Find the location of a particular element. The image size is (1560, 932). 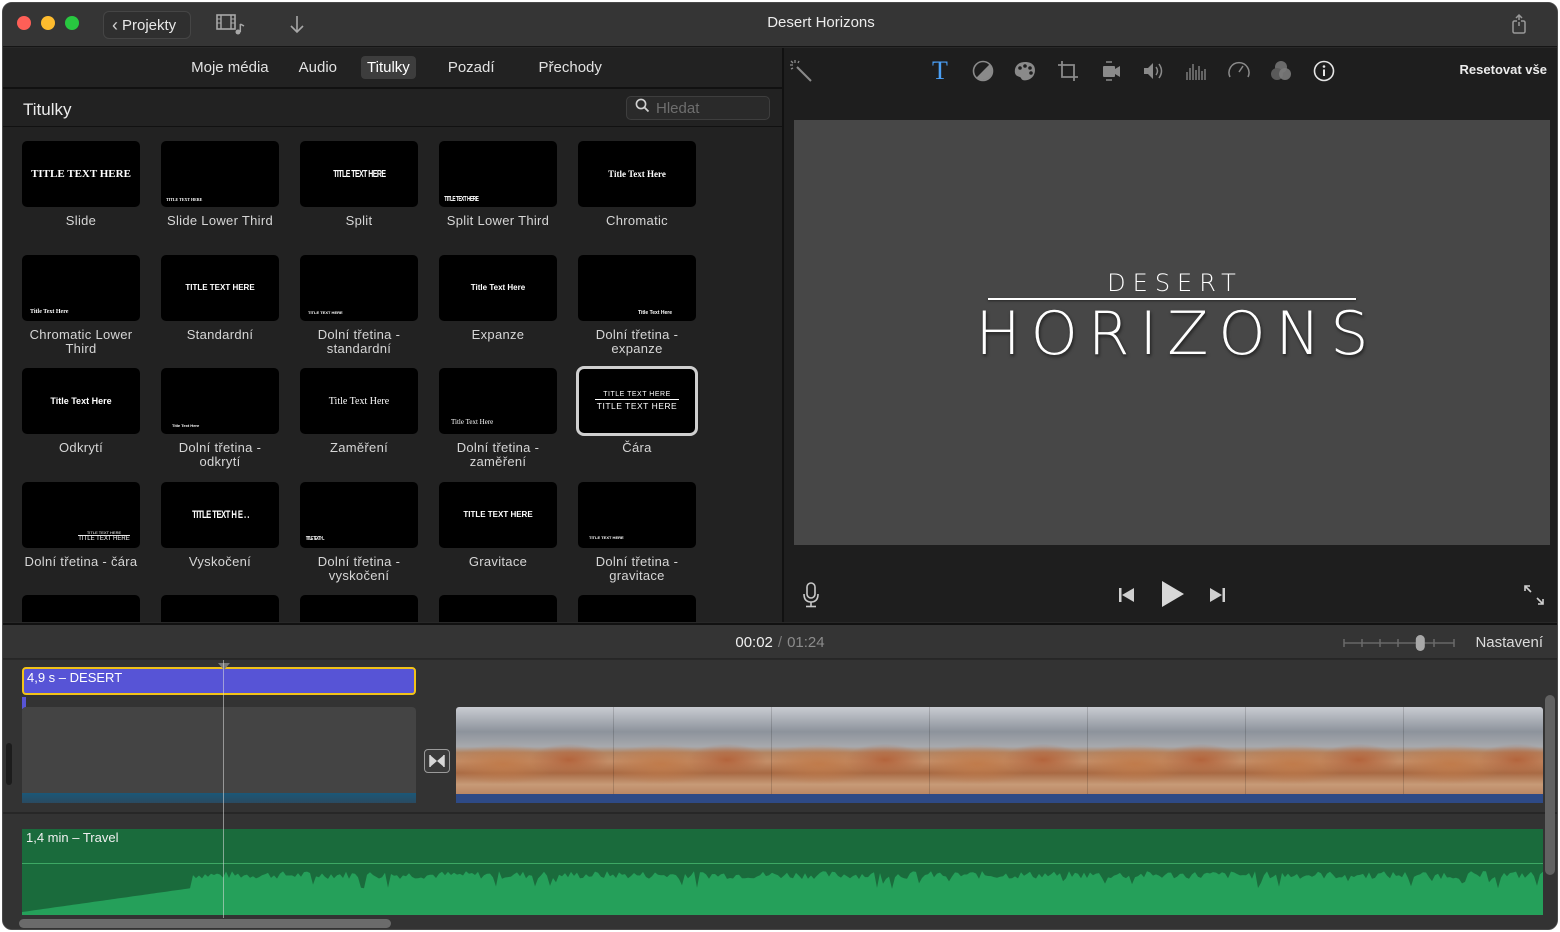

browser-tabs: Moje média Audio Titulky Pozadí Přechody is located at coordinates (392, 68).